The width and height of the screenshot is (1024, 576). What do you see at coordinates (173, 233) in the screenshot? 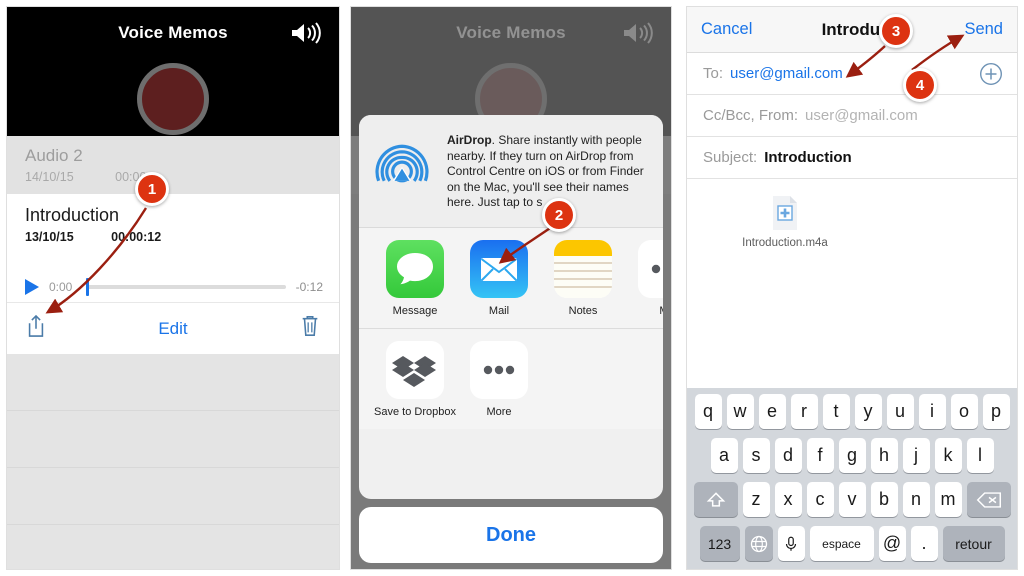
I see `list-item-selected: Introduction 13/10/15 00:00:12` at bounding box center [173, 233].